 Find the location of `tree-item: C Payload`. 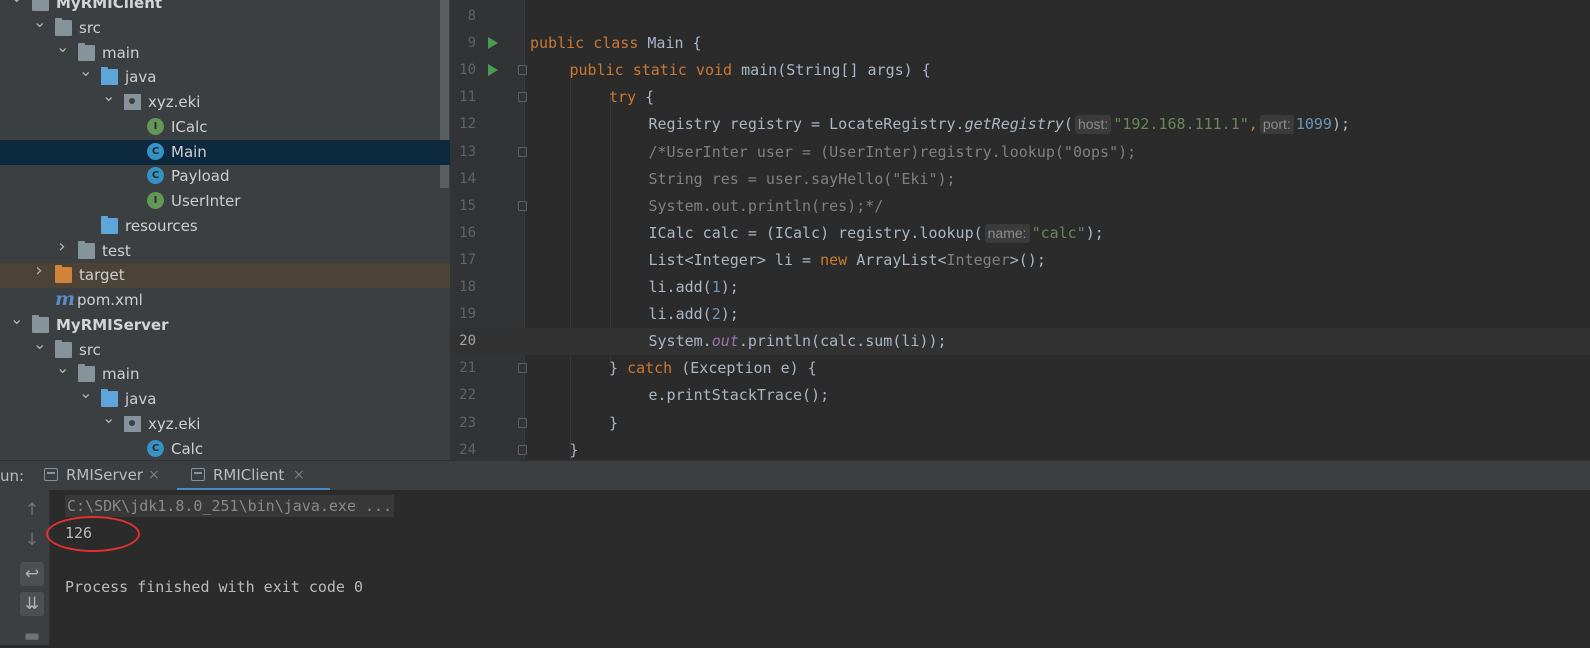

tree-item: C Payload is located at coordinates (225, 176).